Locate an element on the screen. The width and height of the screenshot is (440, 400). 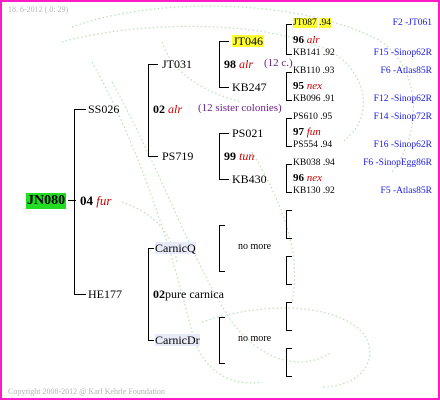
g3-2-year: 95 nex is located at coordinates (307, 86).